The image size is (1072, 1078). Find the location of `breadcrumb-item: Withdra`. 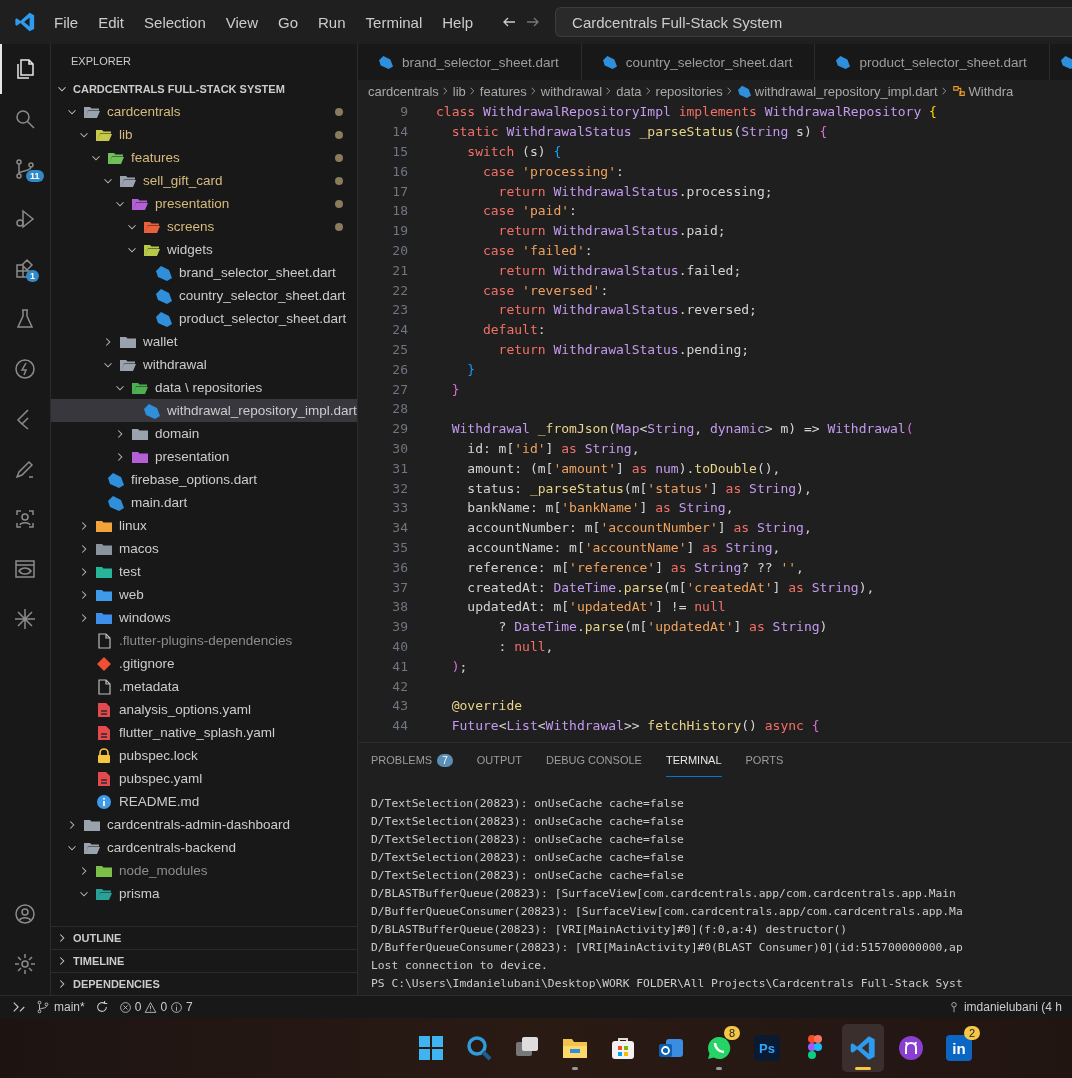

breadcrumb-item: Withdra is located at coordinates (991, 91).